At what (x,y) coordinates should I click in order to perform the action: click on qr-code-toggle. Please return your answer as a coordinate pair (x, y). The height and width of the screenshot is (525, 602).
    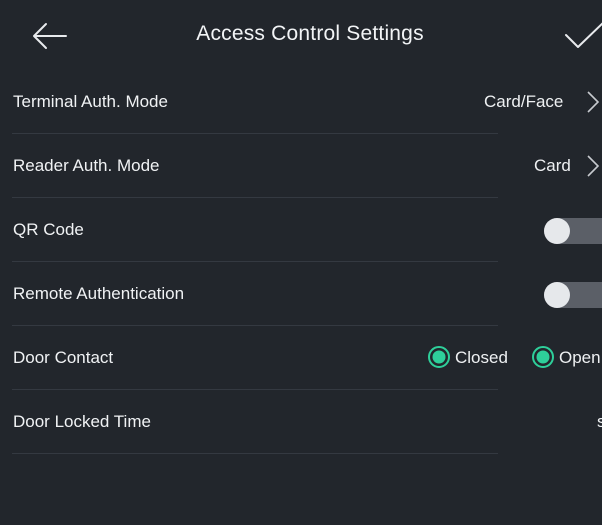
    Looking at the image, I should click on (573, 231).